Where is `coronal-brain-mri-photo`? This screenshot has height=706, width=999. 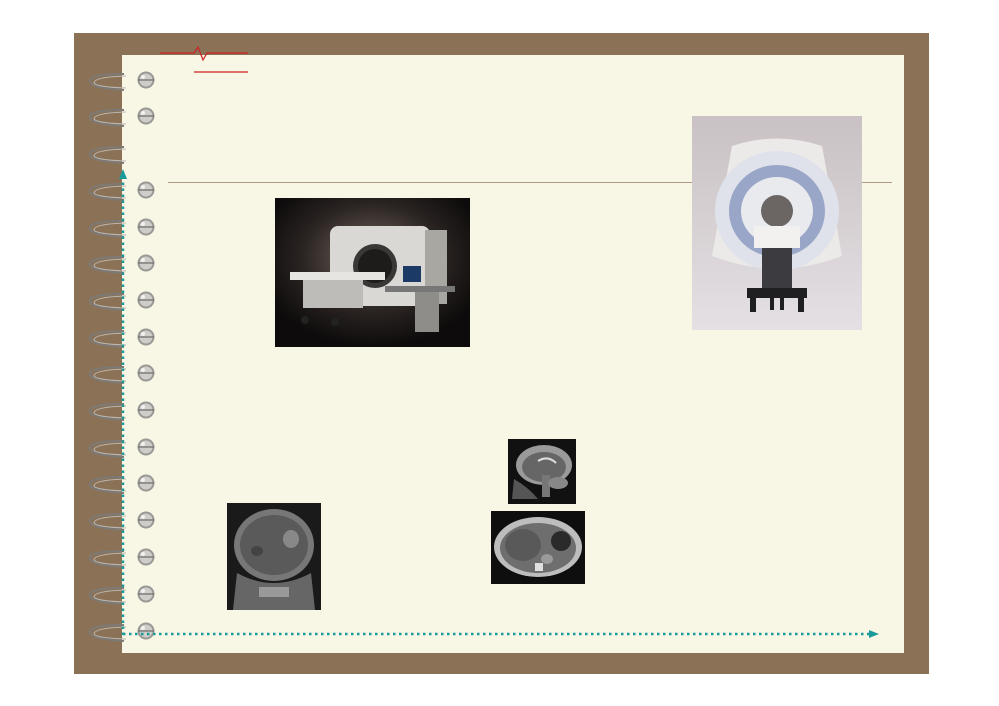
coronal-brain-mri-photo is located at coordinates (274, 556).